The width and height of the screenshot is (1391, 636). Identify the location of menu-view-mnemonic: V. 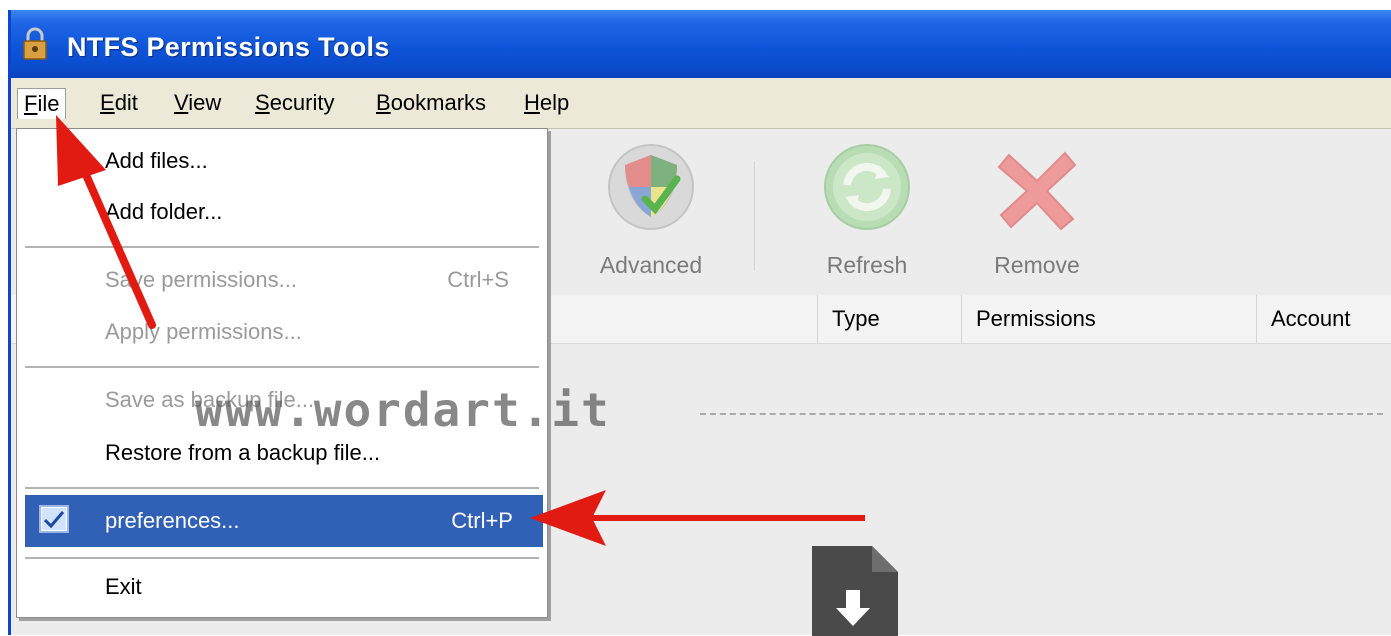
(181, 102).